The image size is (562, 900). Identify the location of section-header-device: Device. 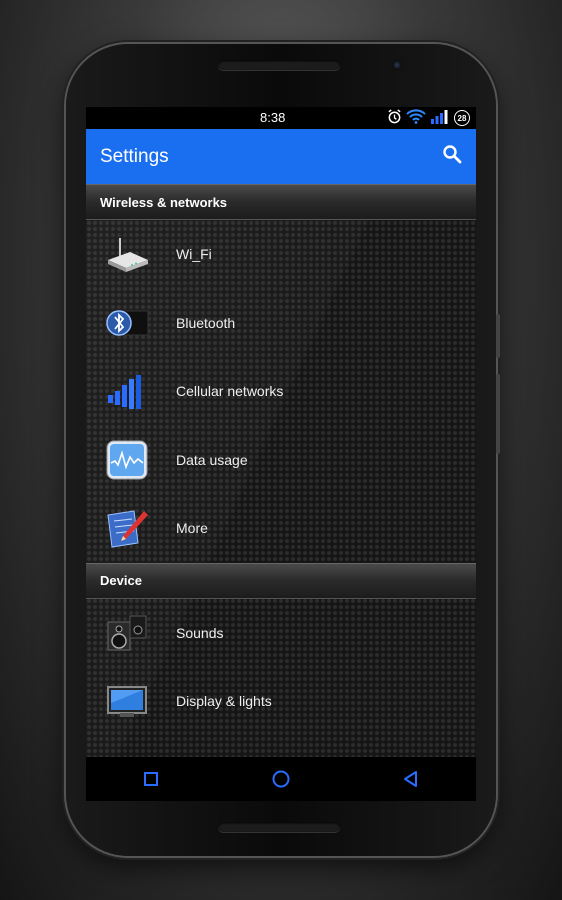
(281, 580).